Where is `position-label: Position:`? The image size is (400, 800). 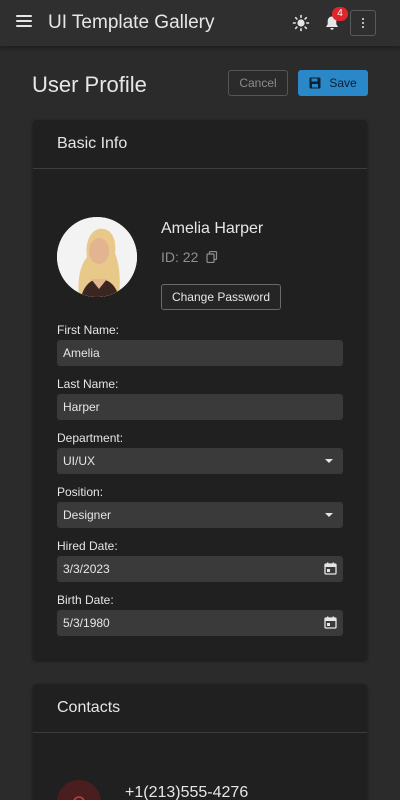 position-label: Position: is located at coordinates (80, 492).